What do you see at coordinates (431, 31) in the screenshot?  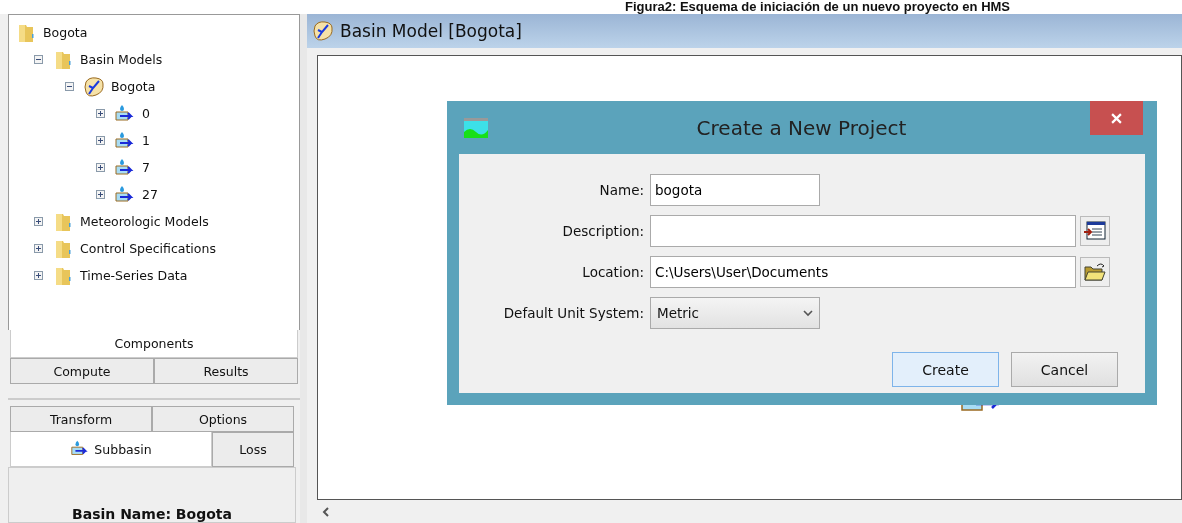 I see `window-title: Basin Model [Bogota]` at bounding box center [431, 31].